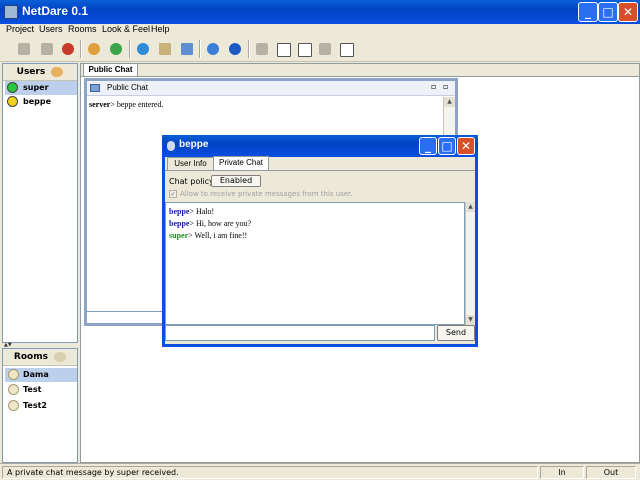 The height and width of the screenshot is (480, 640). Describe the element at coordinates (110, 70) in the screenshot. I see `tab-public-chat: Public Chat` at that location.